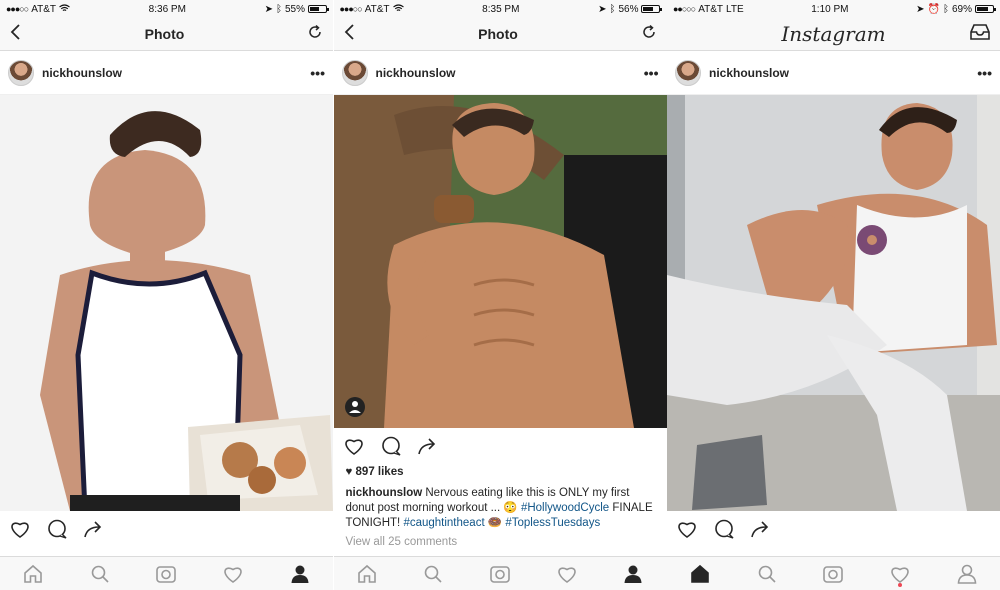  I want to click on network-type: LTE, so click(735, 9).